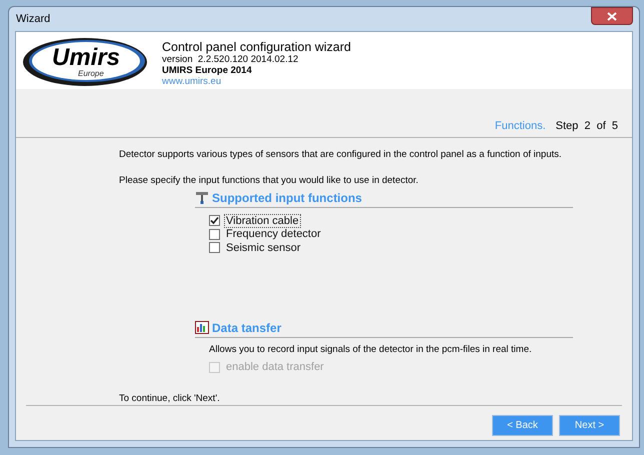 Image resolution: width=644 pixels, height=455 pixels. I want to click on logo-subtext: Europe, so click(91, 74).